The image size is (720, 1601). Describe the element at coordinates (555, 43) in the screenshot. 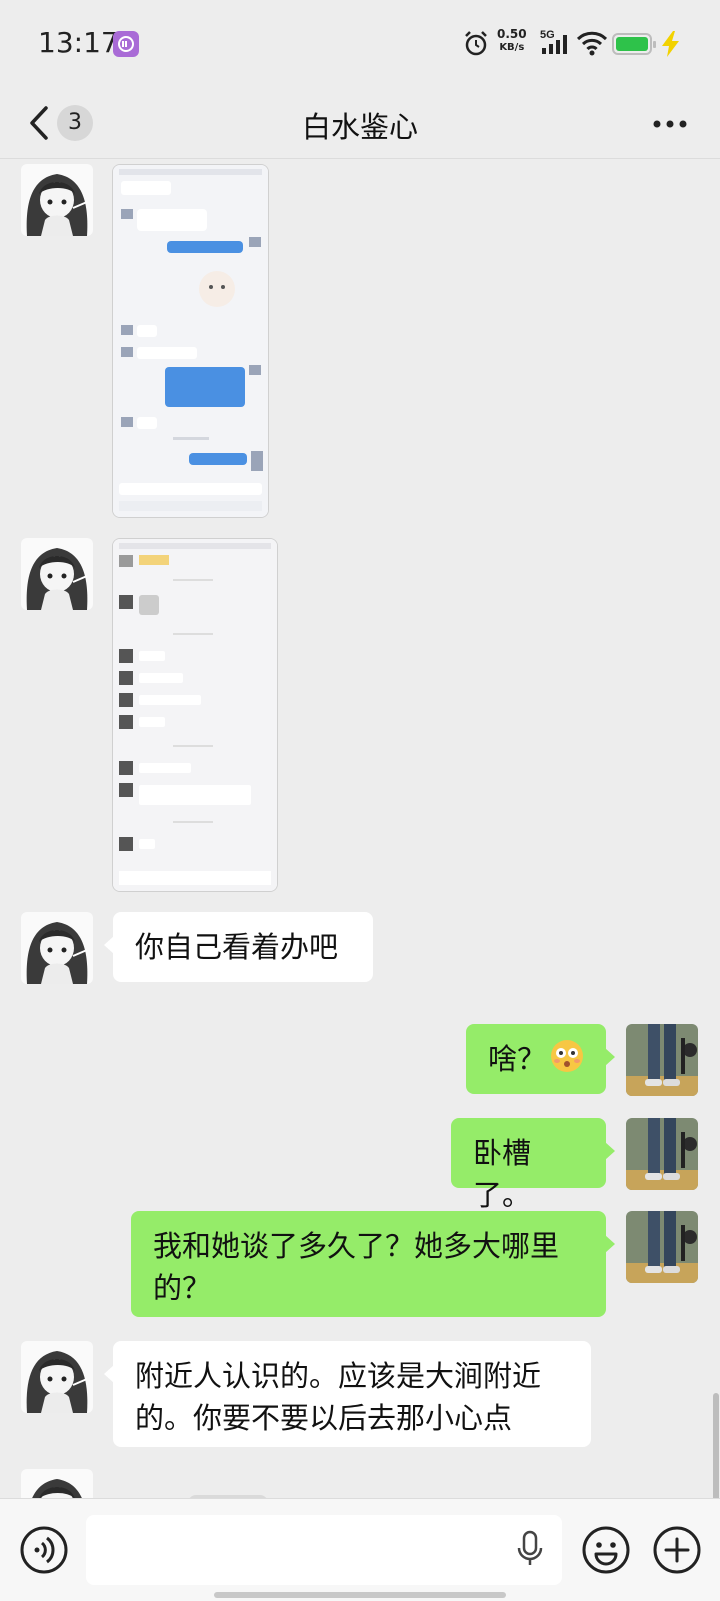

I see `cellular-signal-icon: 5G` at that location.